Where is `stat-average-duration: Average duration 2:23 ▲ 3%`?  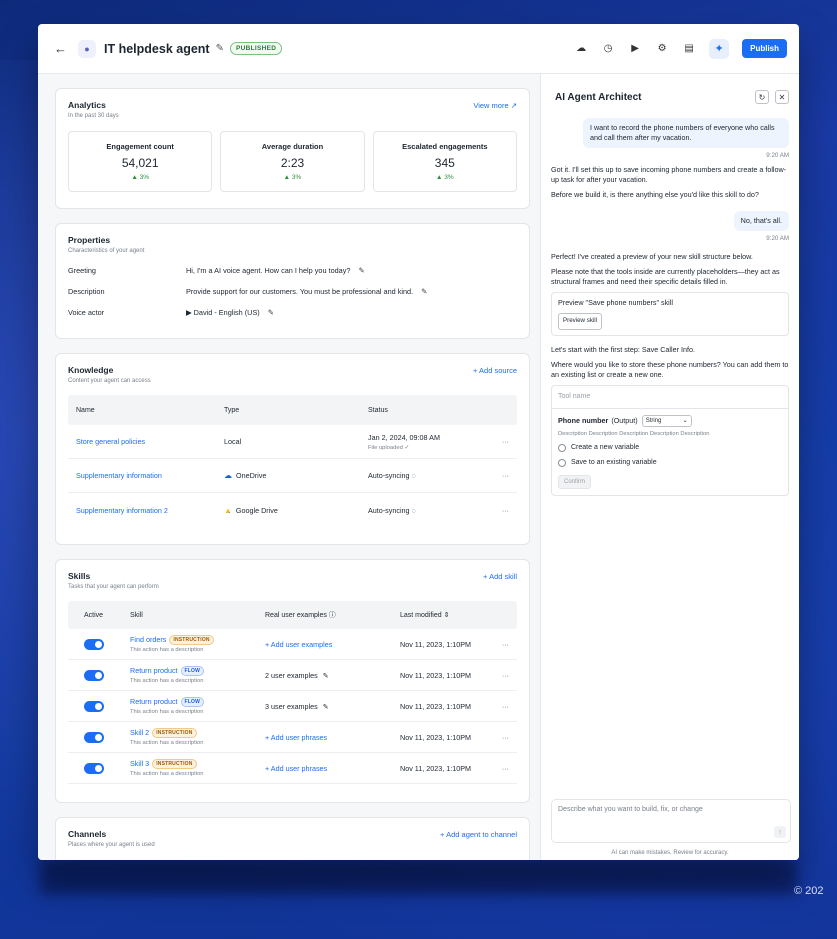
stat-average-duration: Average duration 2:23 ▲ 3% is located at coordinates (292, 161).